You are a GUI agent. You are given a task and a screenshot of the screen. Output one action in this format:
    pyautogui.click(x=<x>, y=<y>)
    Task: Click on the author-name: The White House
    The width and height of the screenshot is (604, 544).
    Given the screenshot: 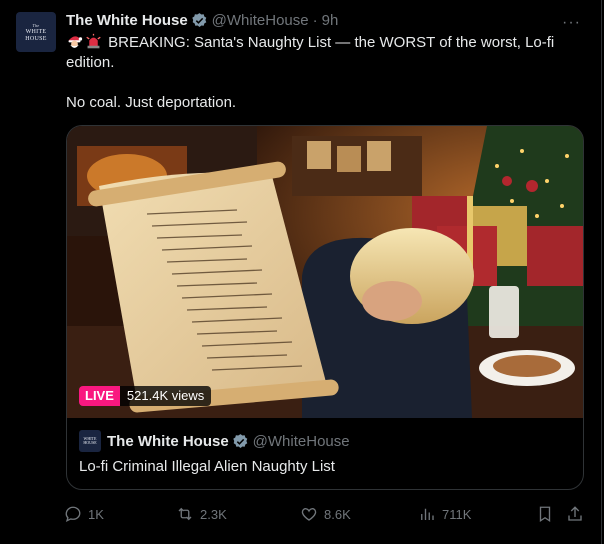 What is the action you would take?
    pyautogui.click(x=127, y=20)
    